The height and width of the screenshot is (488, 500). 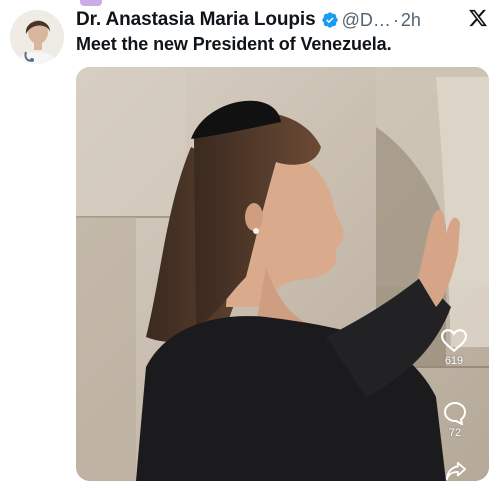 I want to click on tweet-text: Meet the new President of Venezuela., so click(x=234, y=44).